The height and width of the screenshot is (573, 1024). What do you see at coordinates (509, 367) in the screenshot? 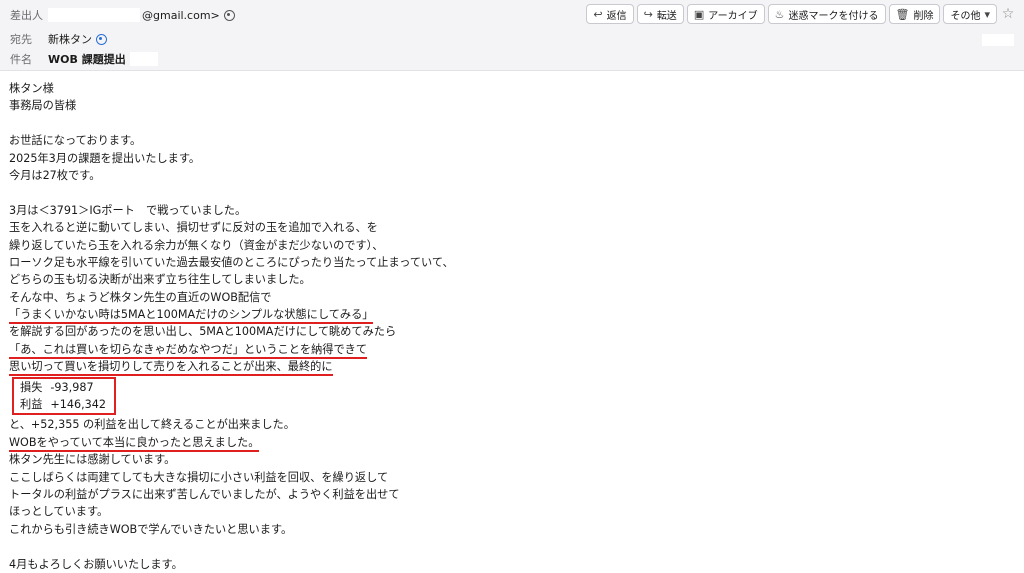
I see `body-line: 思い切って買いを損切りして売りを入れることが出来、最終的に` at bounding box center [509, 367].